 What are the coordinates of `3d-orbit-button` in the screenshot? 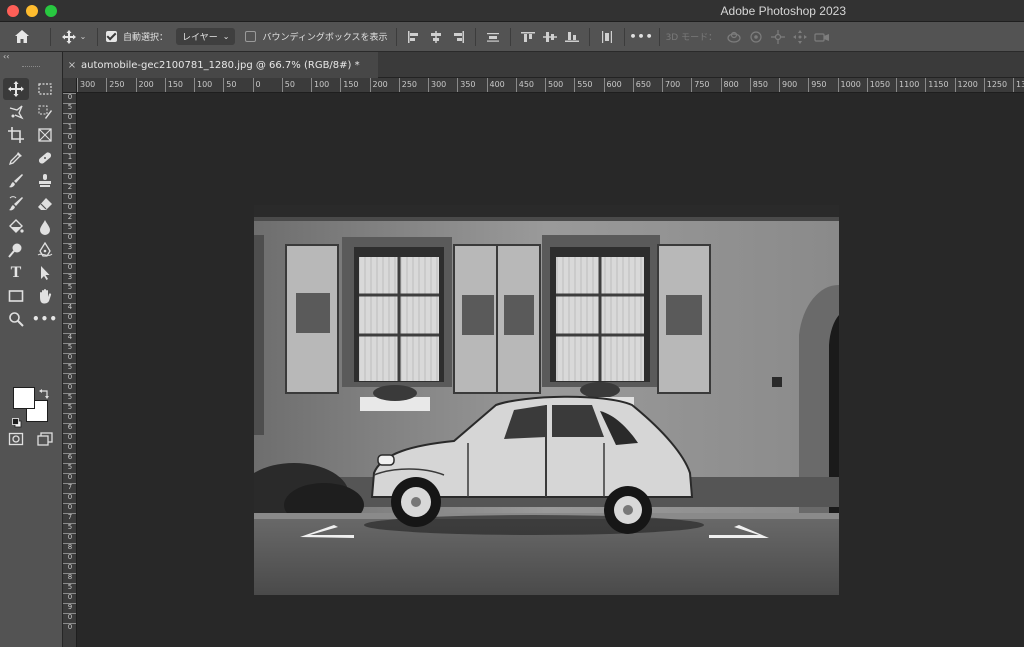 It's located at (734, 37).